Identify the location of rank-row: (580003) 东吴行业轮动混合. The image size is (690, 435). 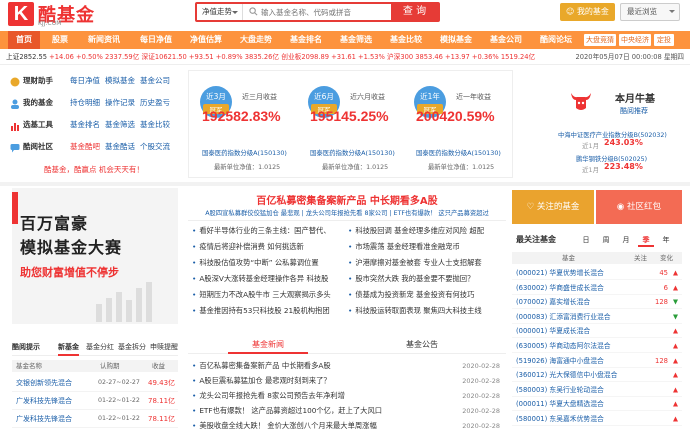
(597, 390).